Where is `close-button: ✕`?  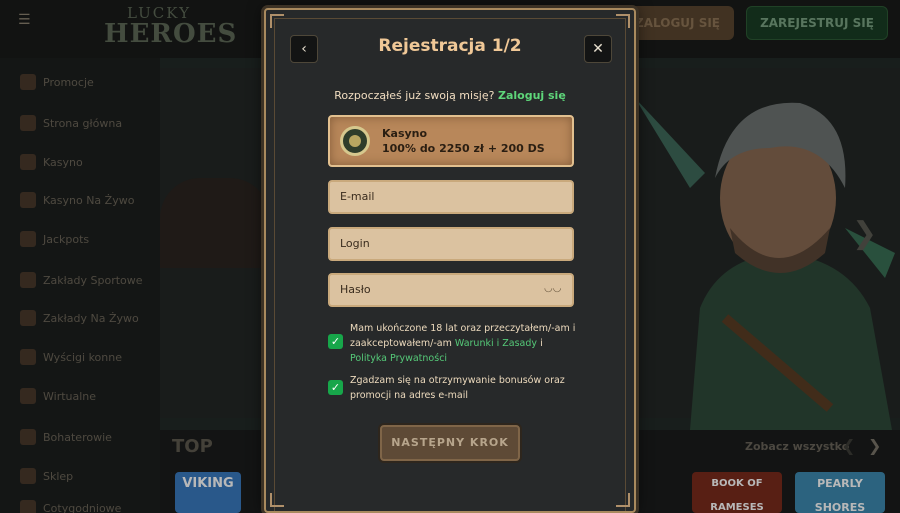 close-button: ✕ is located at coordinates (598, 49).